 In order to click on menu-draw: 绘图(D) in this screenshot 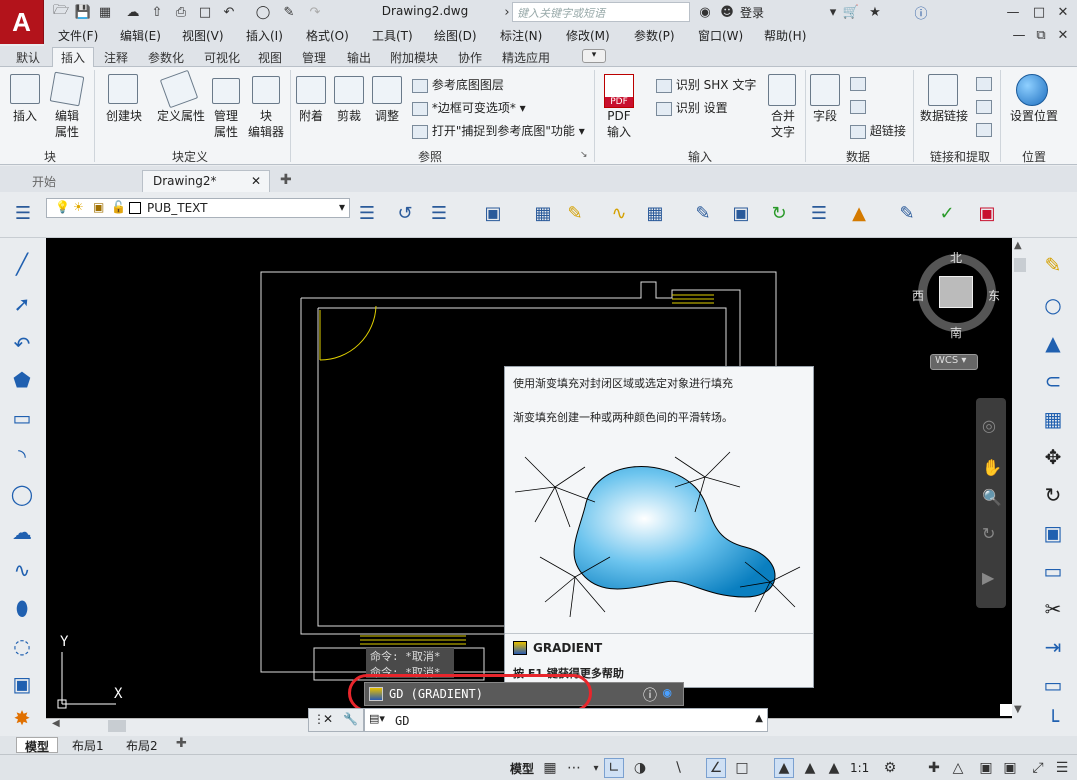, I will do `click(455, 35)`.